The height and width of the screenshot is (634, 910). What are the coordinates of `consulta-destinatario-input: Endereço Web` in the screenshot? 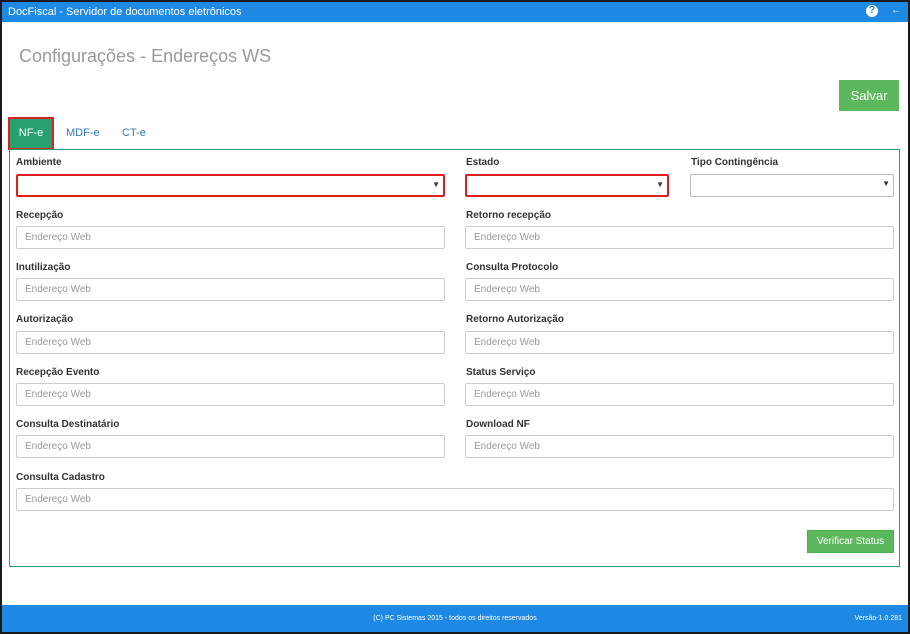 It's located at (230, 446).